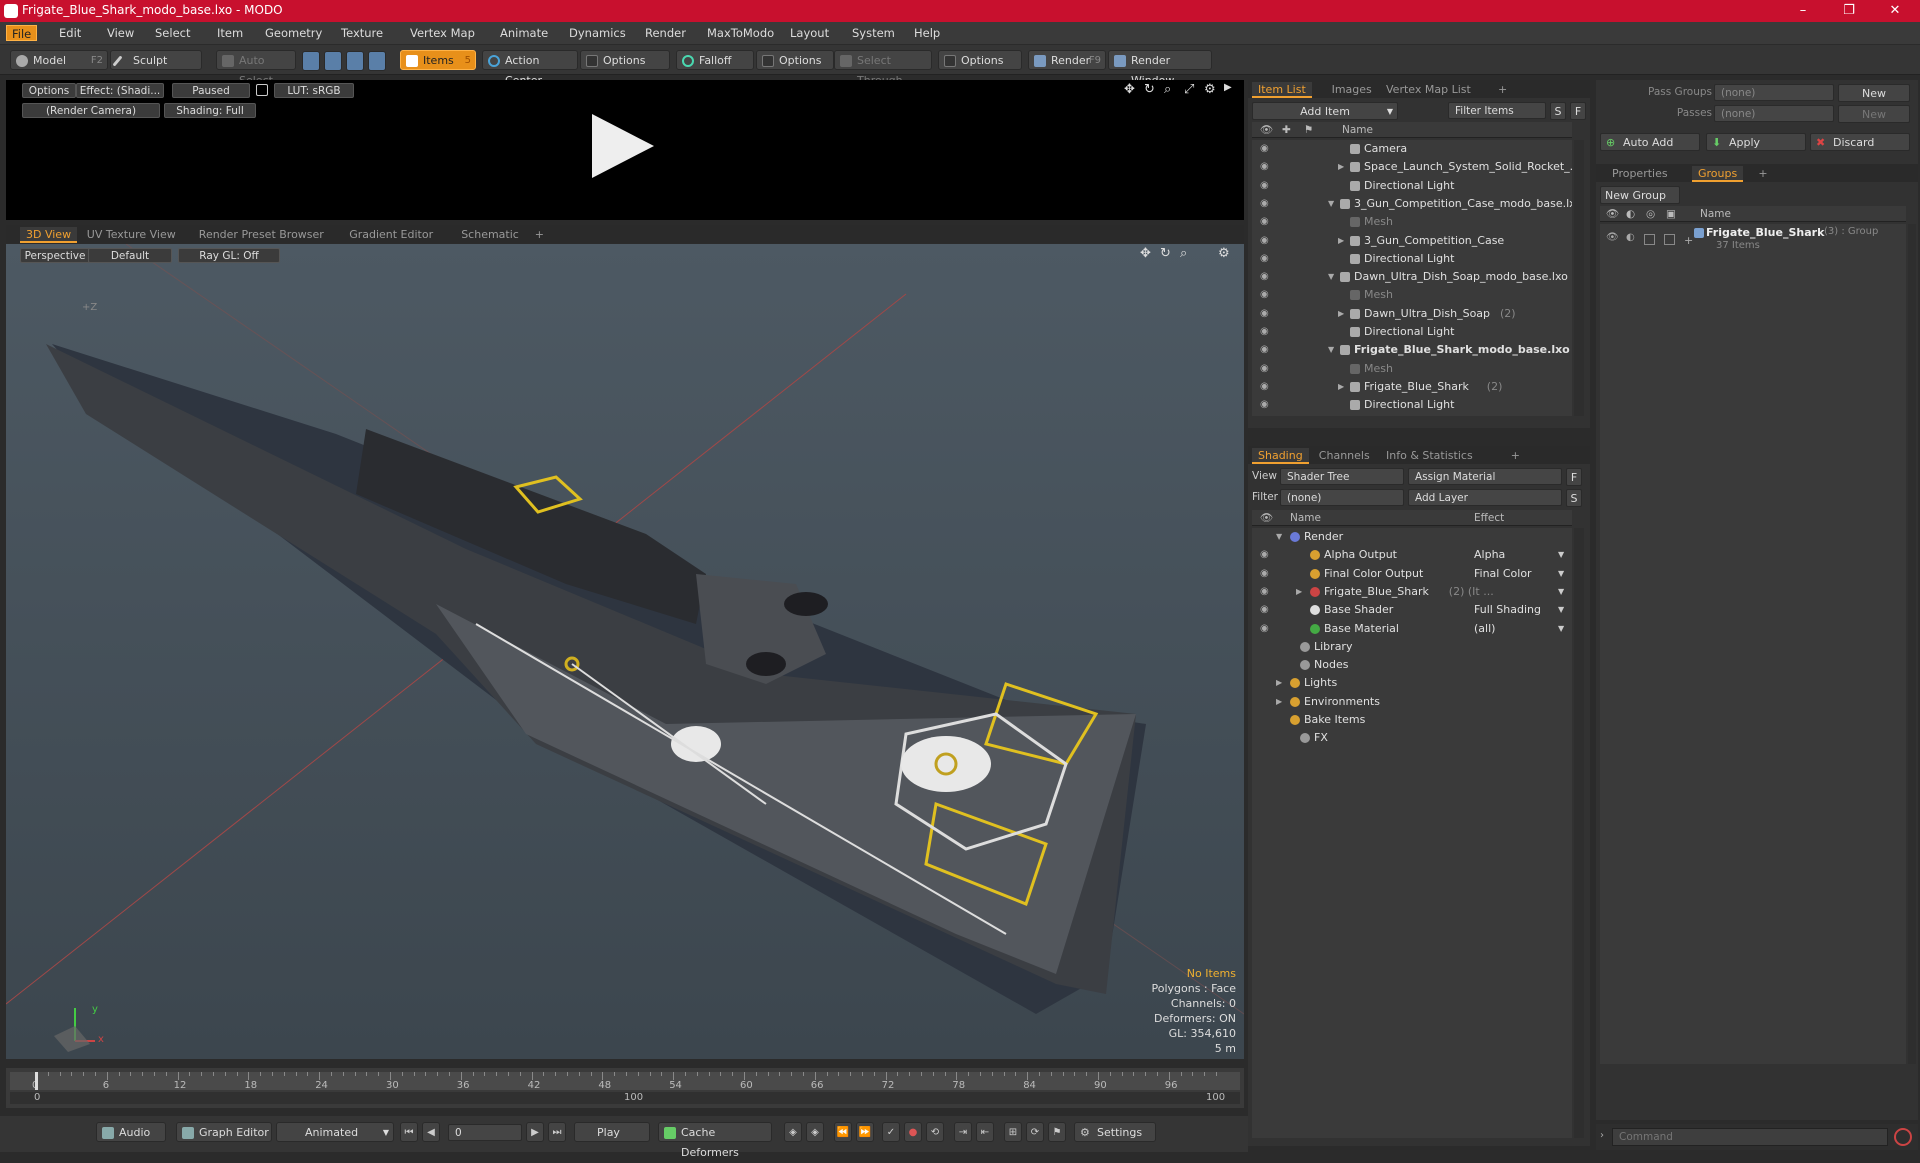 Image resolution: width=1920 pixels, height=1163 pixels. Describe the element at coordinates (130, 255) in the screenshot. I see `default-dropdown: Default` at that location.